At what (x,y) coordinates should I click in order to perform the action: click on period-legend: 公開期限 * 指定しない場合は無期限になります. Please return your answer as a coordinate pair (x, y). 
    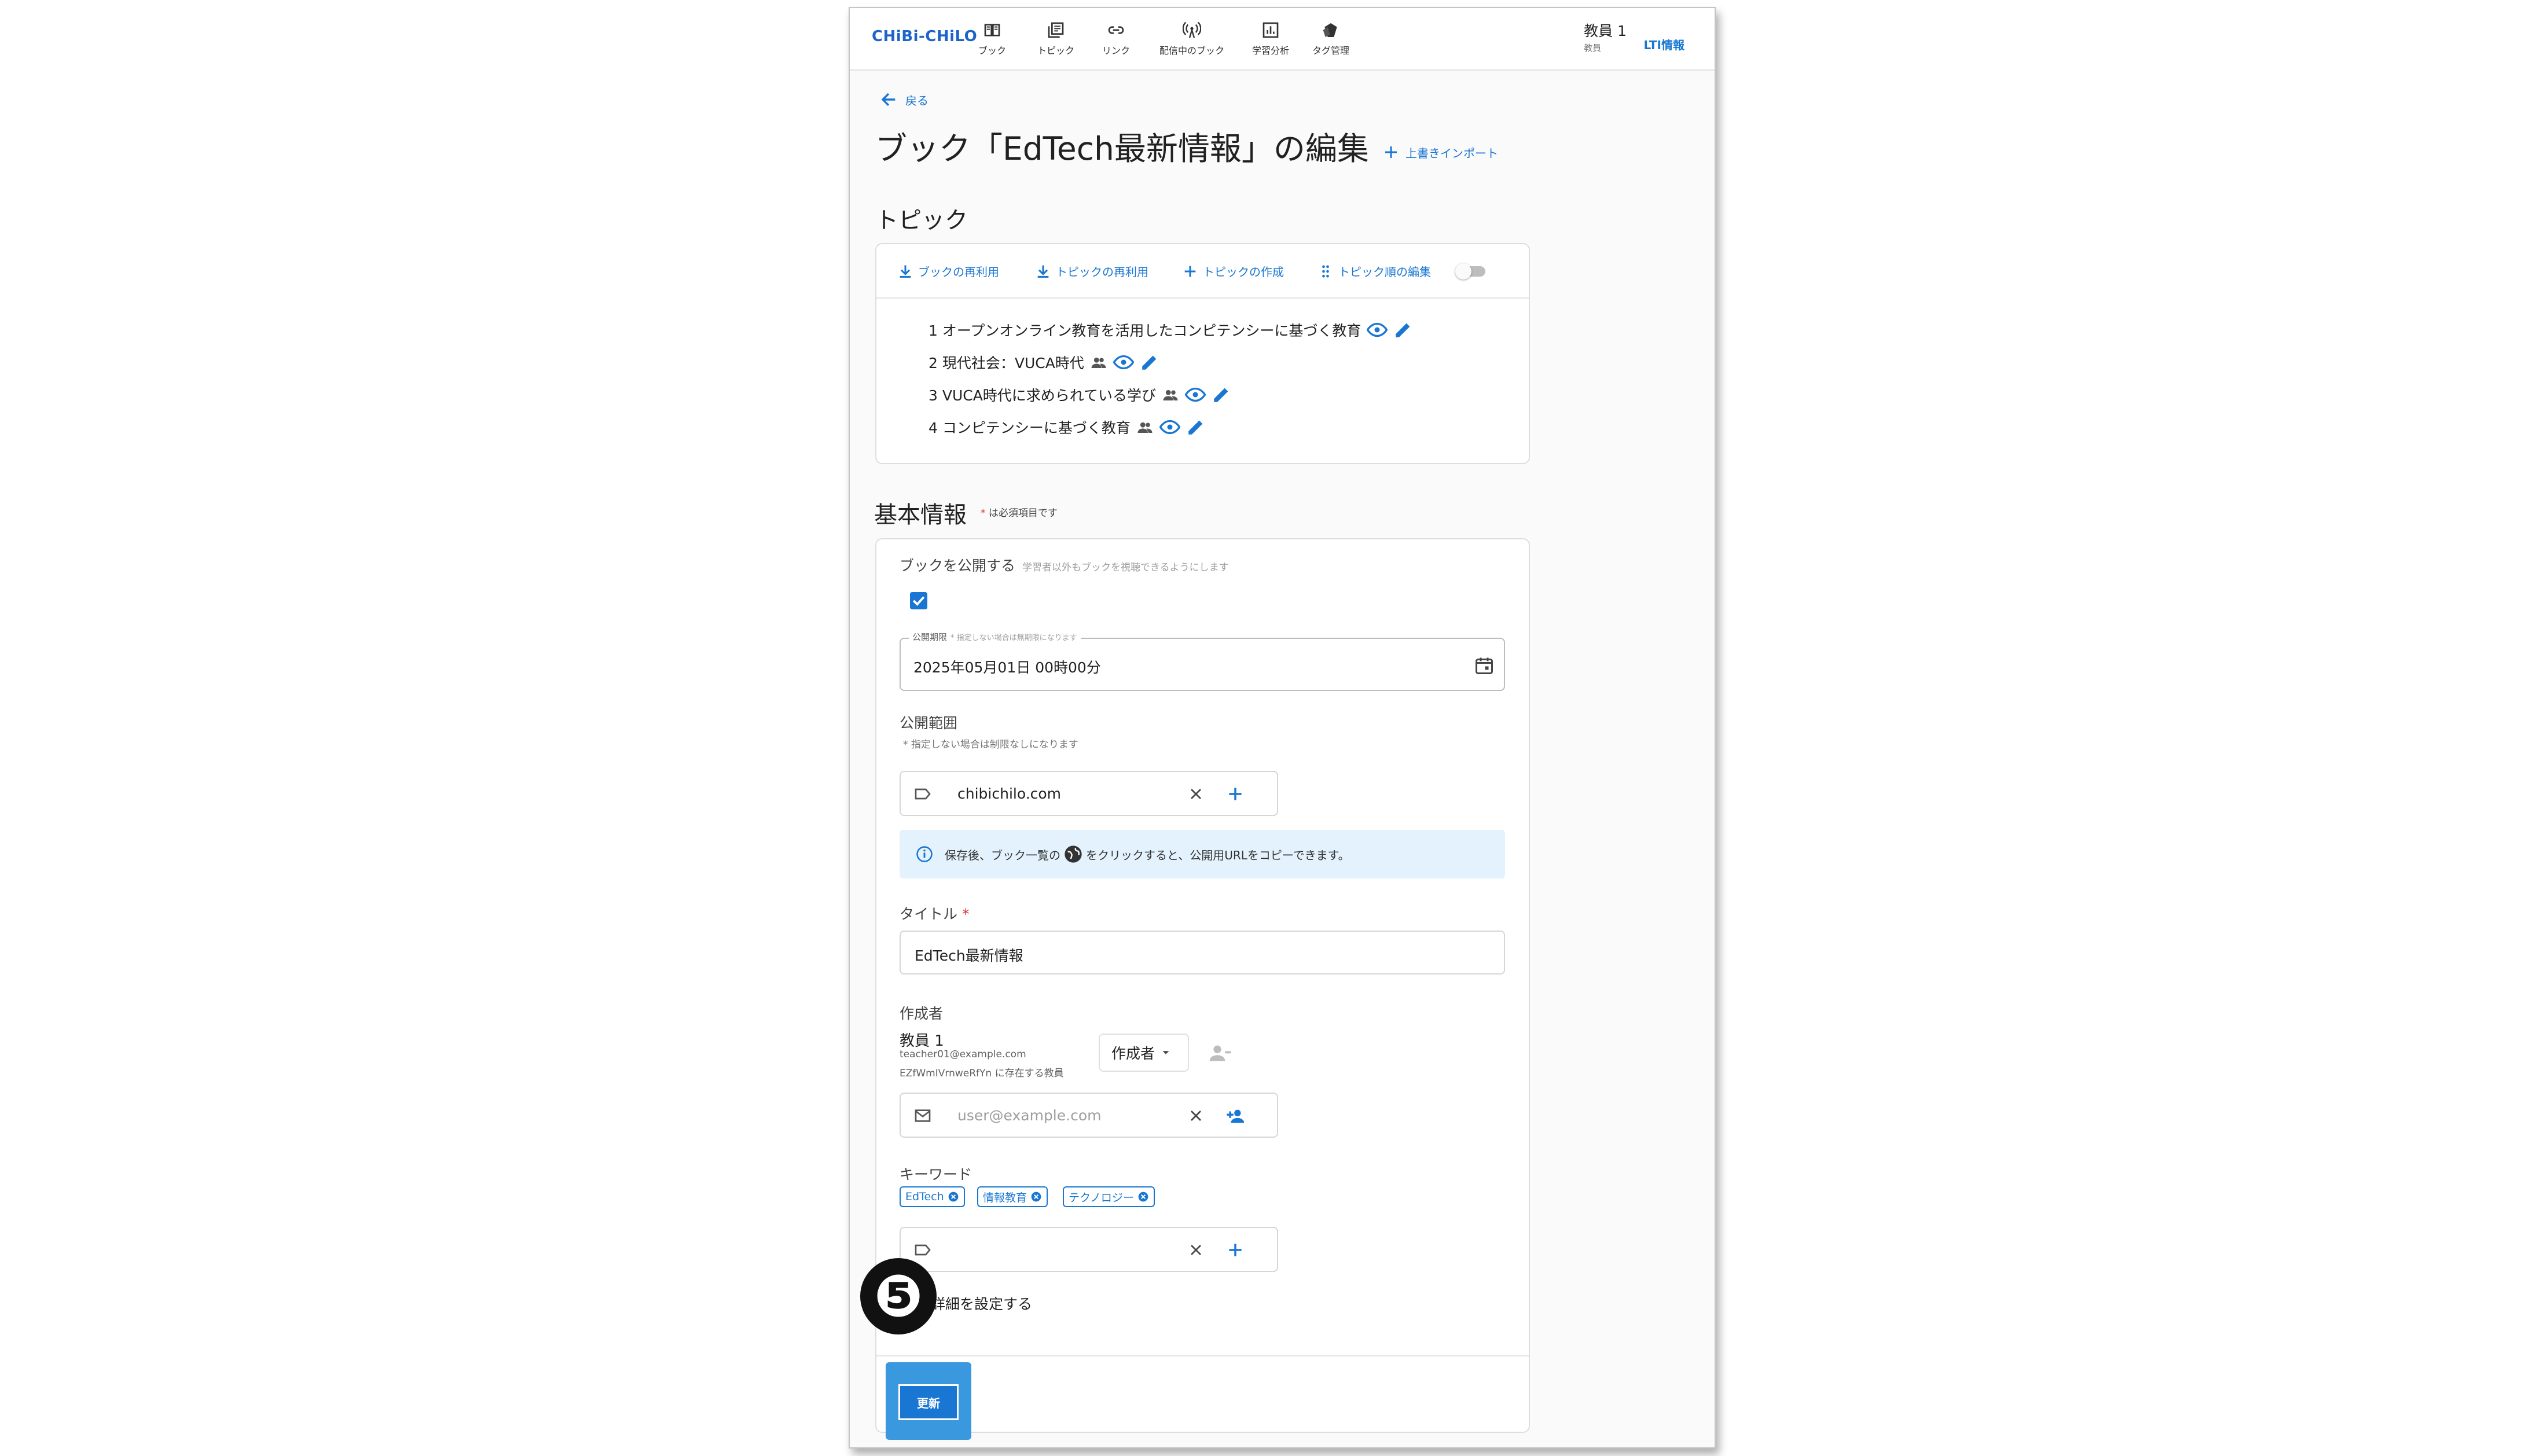
    Looking at the image, I should click on (995, 637).